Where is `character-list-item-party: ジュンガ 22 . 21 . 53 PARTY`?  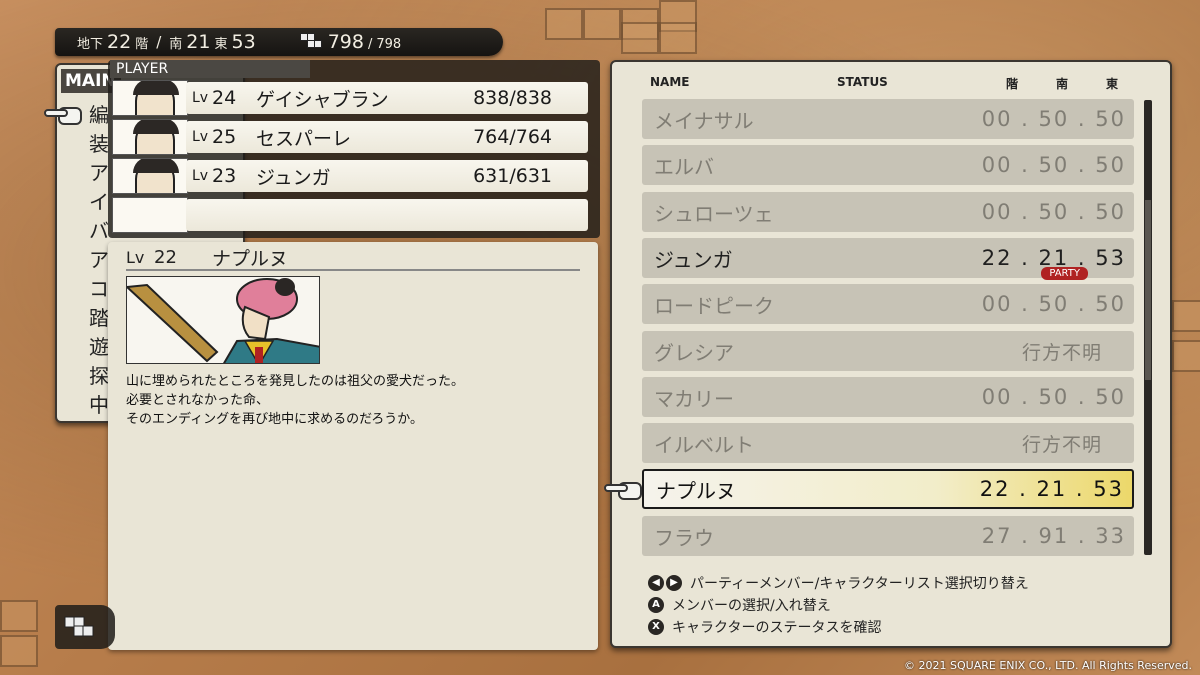
character-list-item-party: ジュンガ 22 . 21 . 53 PARTY is located at coordinates (888, 259).